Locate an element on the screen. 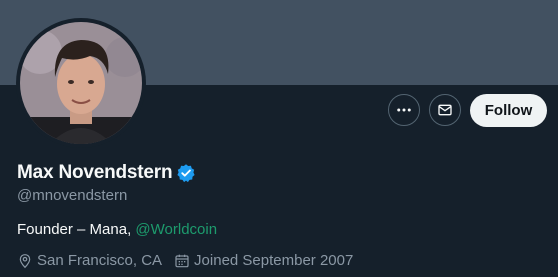  display-name: Max Novendstern is located at coordinates (95, 172).